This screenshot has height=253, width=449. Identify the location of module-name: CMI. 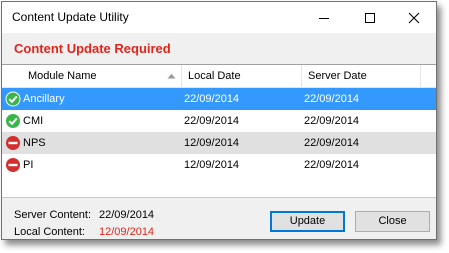
(33, 121).